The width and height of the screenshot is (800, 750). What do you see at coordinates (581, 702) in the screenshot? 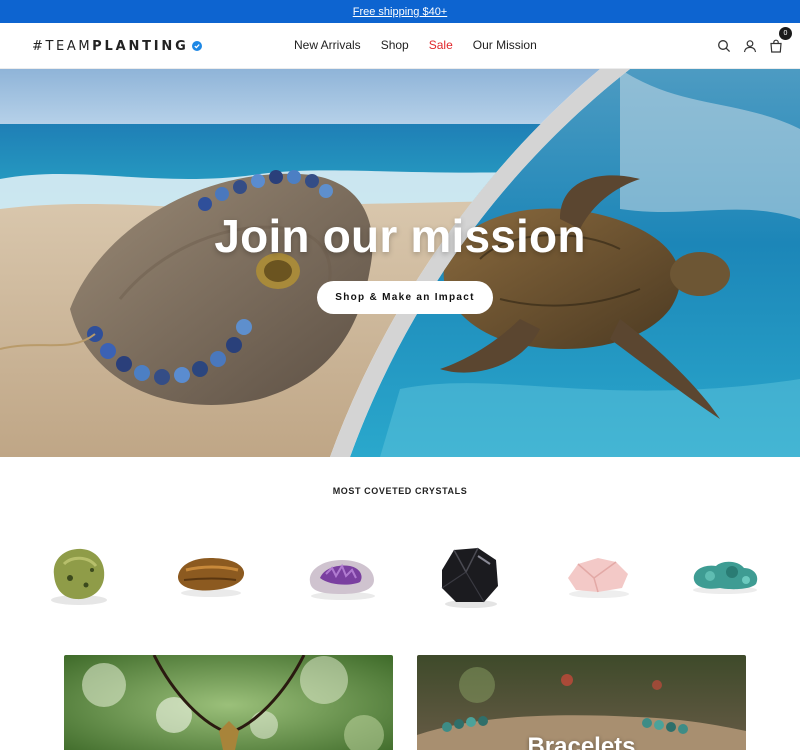
I see `category-card-bracelets: Bracelets` at bounding box center [581, 702].